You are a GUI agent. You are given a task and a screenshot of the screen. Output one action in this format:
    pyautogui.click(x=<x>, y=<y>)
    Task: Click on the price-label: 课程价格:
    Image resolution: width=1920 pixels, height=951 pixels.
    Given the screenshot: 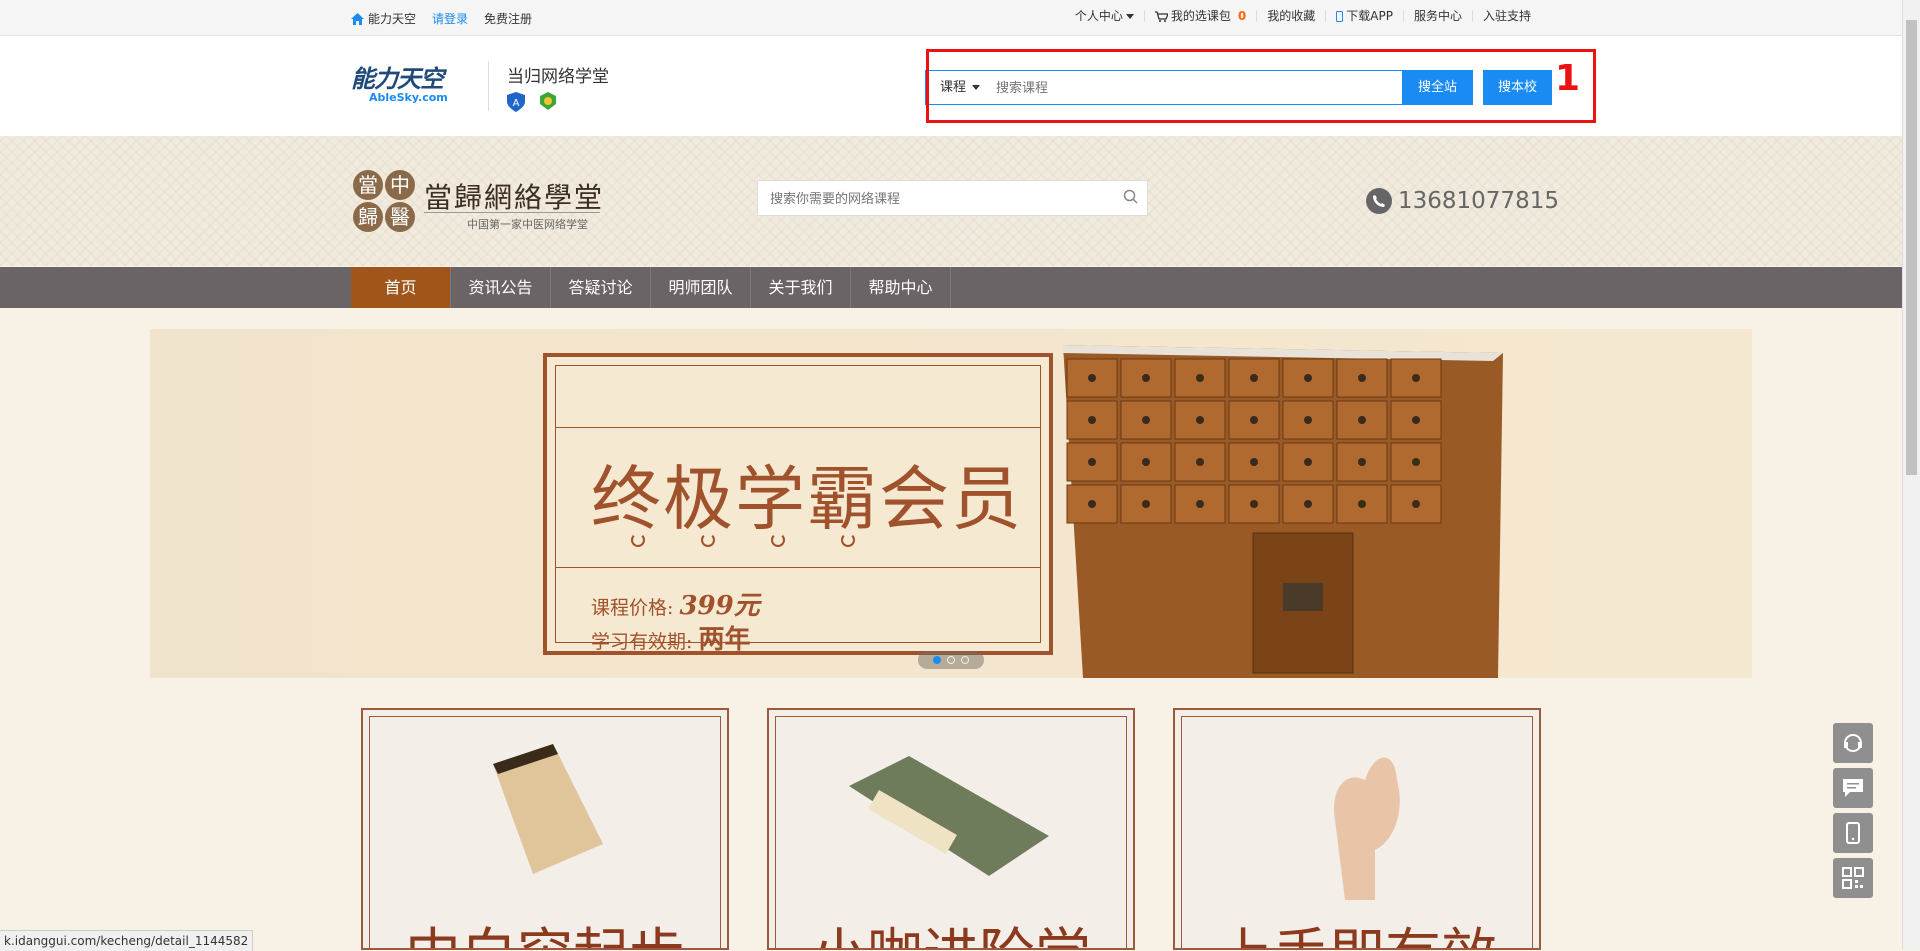 What is the action you would take?
    pyautogui.click(x=632, y=608)
    